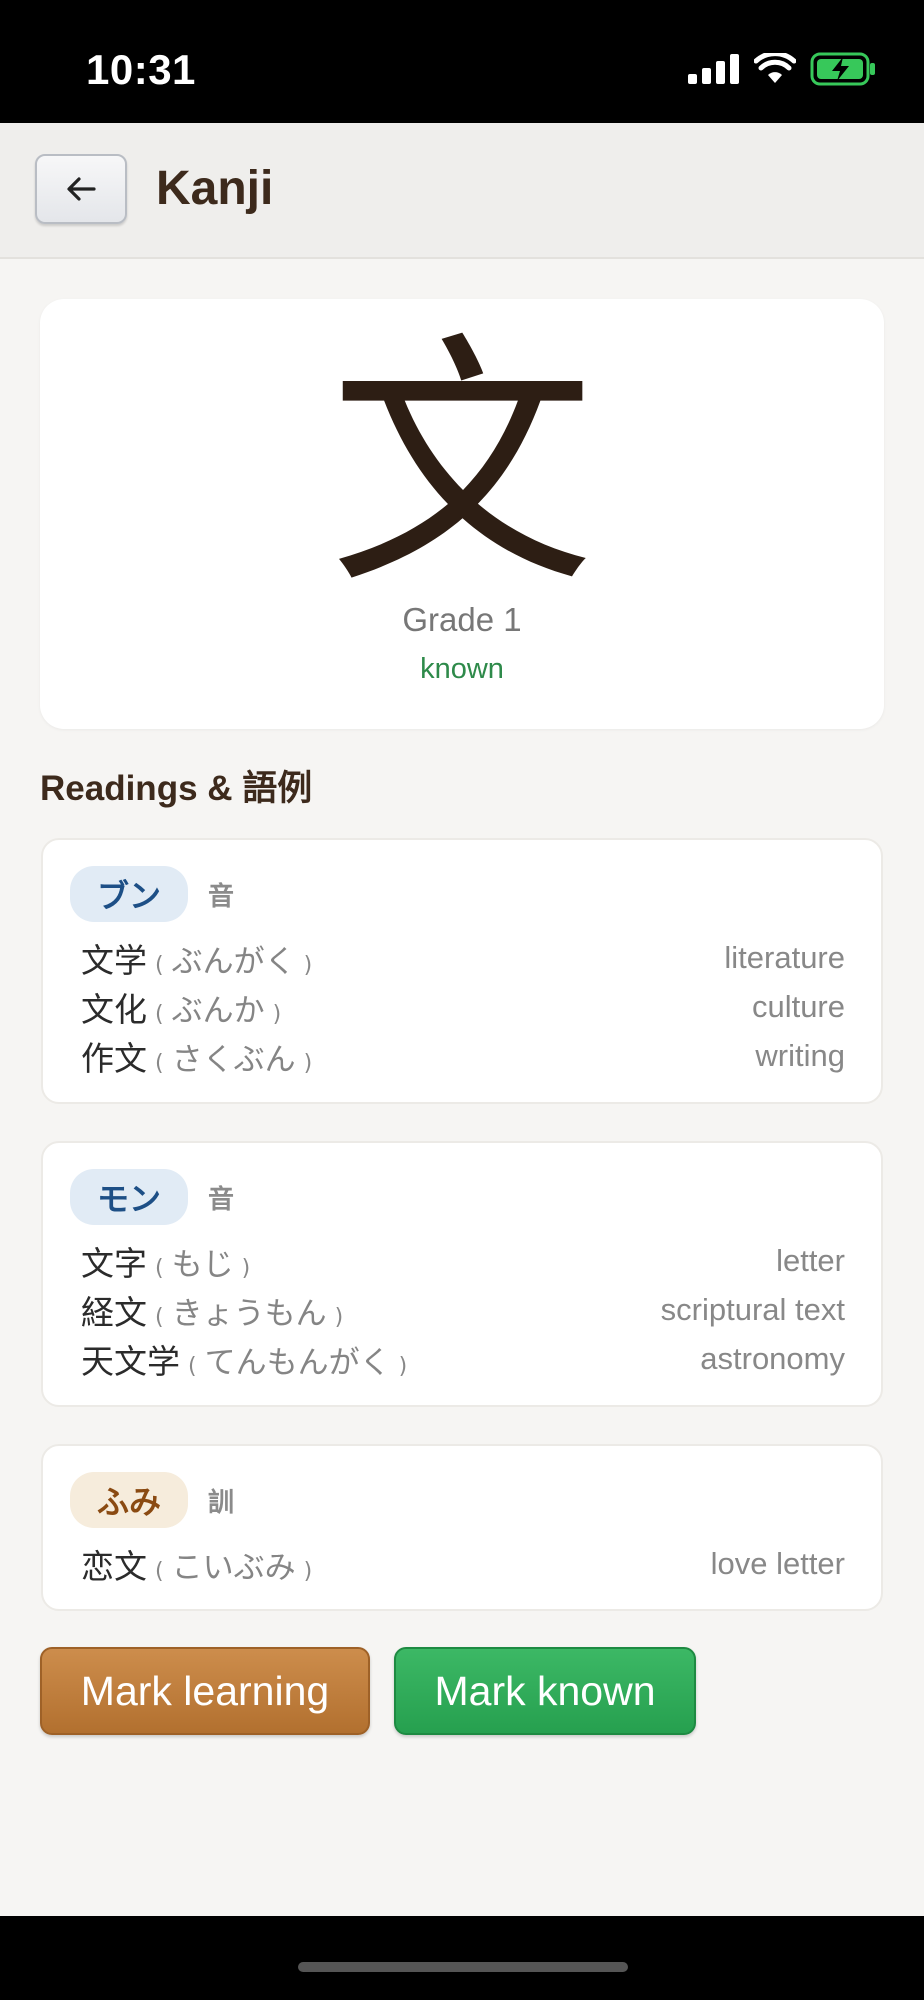 This screenshot has height=2000, width=924. I want to click on example-row: 文字 ( もじ ) letter, so click(463, 1260).